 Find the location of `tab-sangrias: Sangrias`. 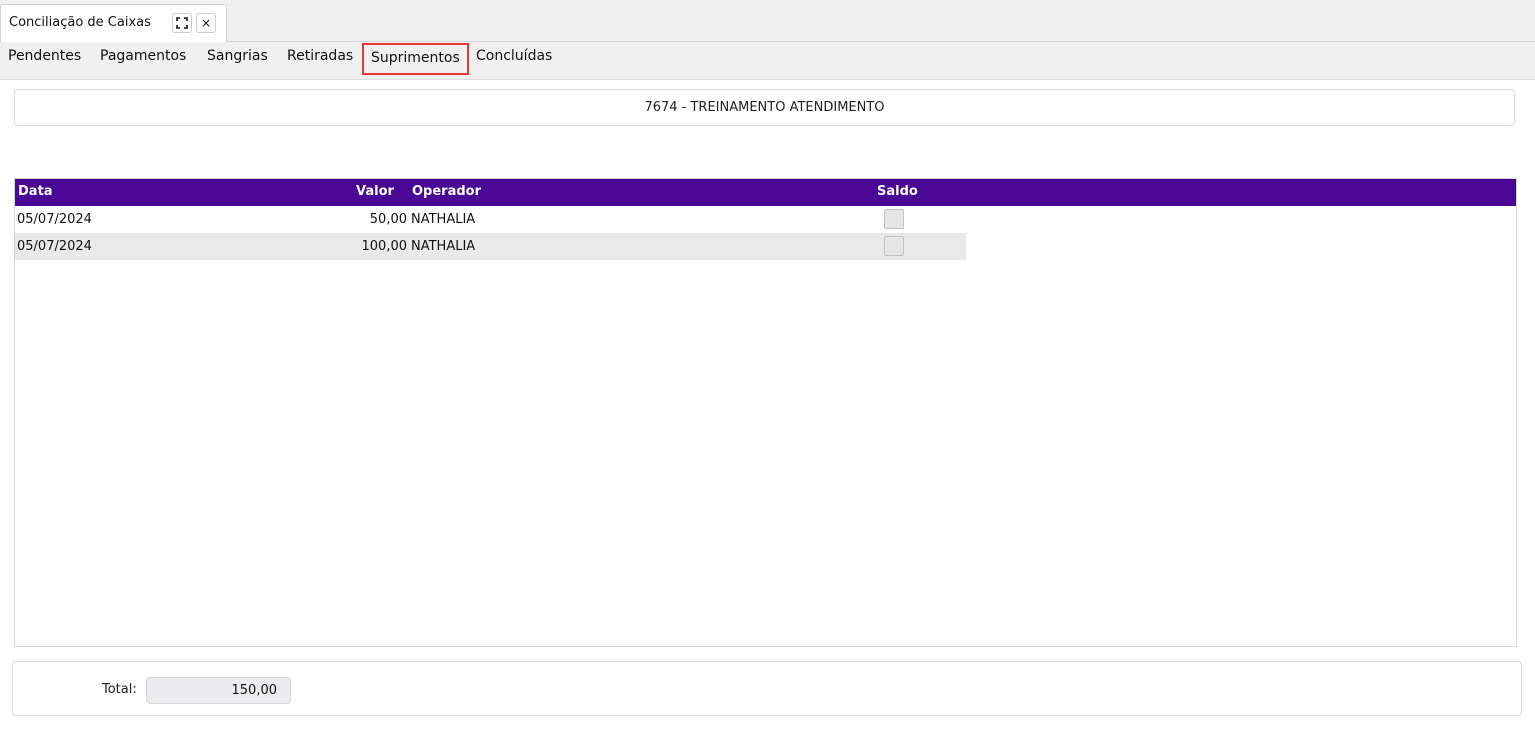

tab-sangrias: Sangrias is located at coordinates (237, 56).